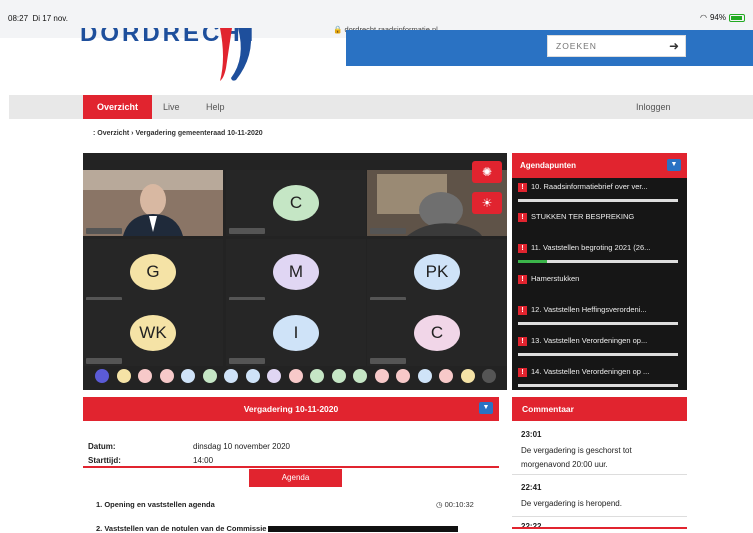  I want to click on meeting-title: Vergadering 10-11-2020, so click(291, 409).